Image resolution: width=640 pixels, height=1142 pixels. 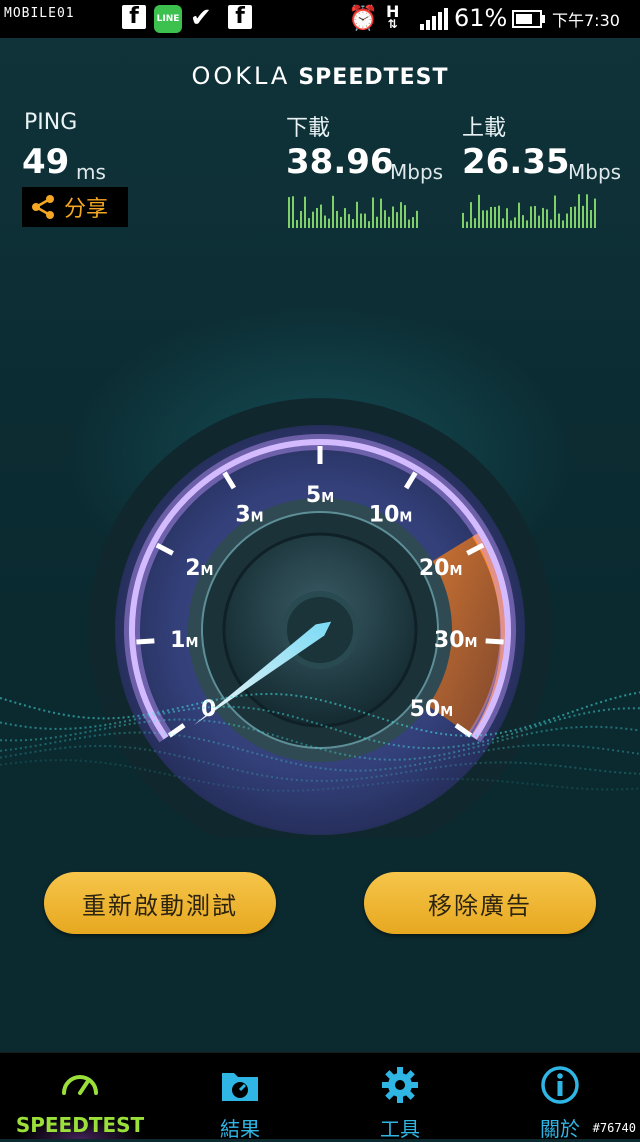 I want to click on info-icon, so click(x=560, y=1085).